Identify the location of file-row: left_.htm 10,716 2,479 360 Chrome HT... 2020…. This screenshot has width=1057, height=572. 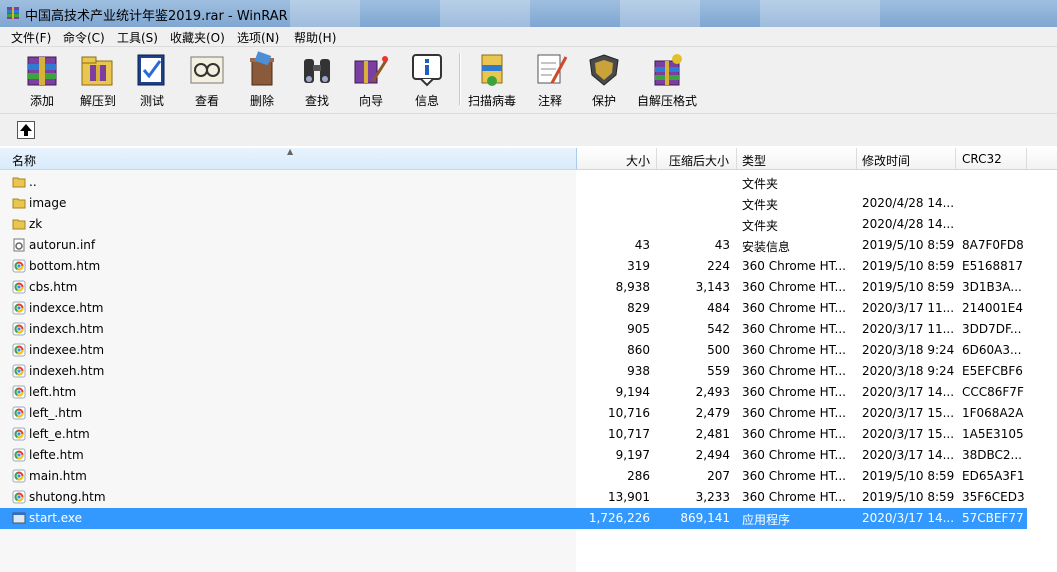
(528, 413).